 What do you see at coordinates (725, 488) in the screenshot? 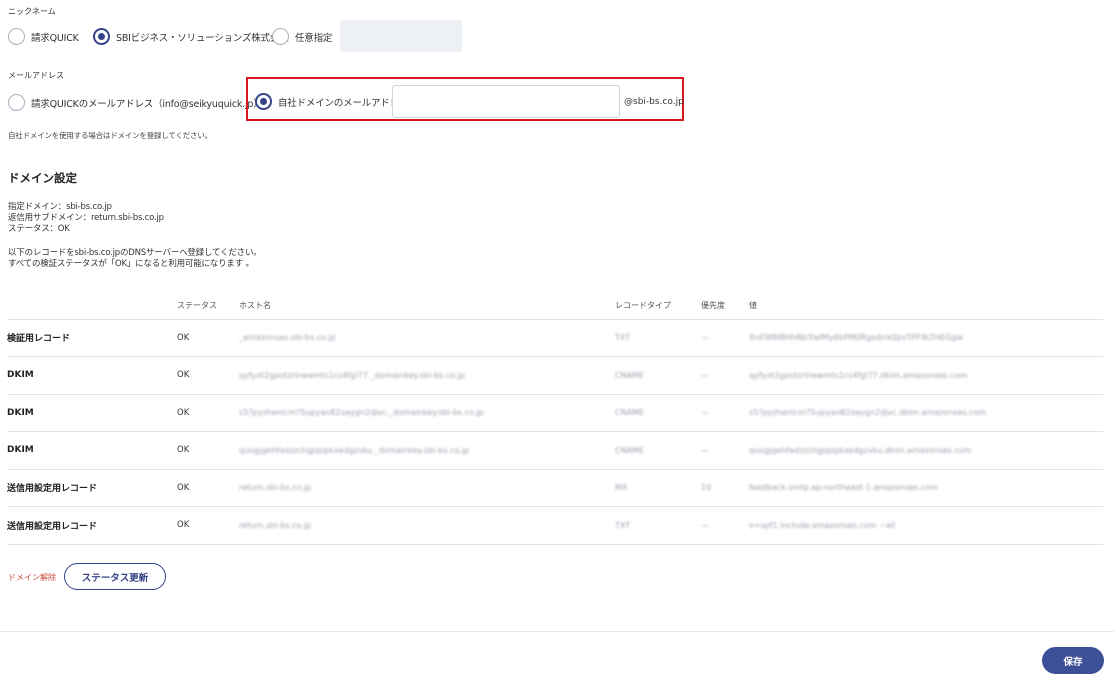
I see `record-priority: 10` at bounding box center [725, 488].